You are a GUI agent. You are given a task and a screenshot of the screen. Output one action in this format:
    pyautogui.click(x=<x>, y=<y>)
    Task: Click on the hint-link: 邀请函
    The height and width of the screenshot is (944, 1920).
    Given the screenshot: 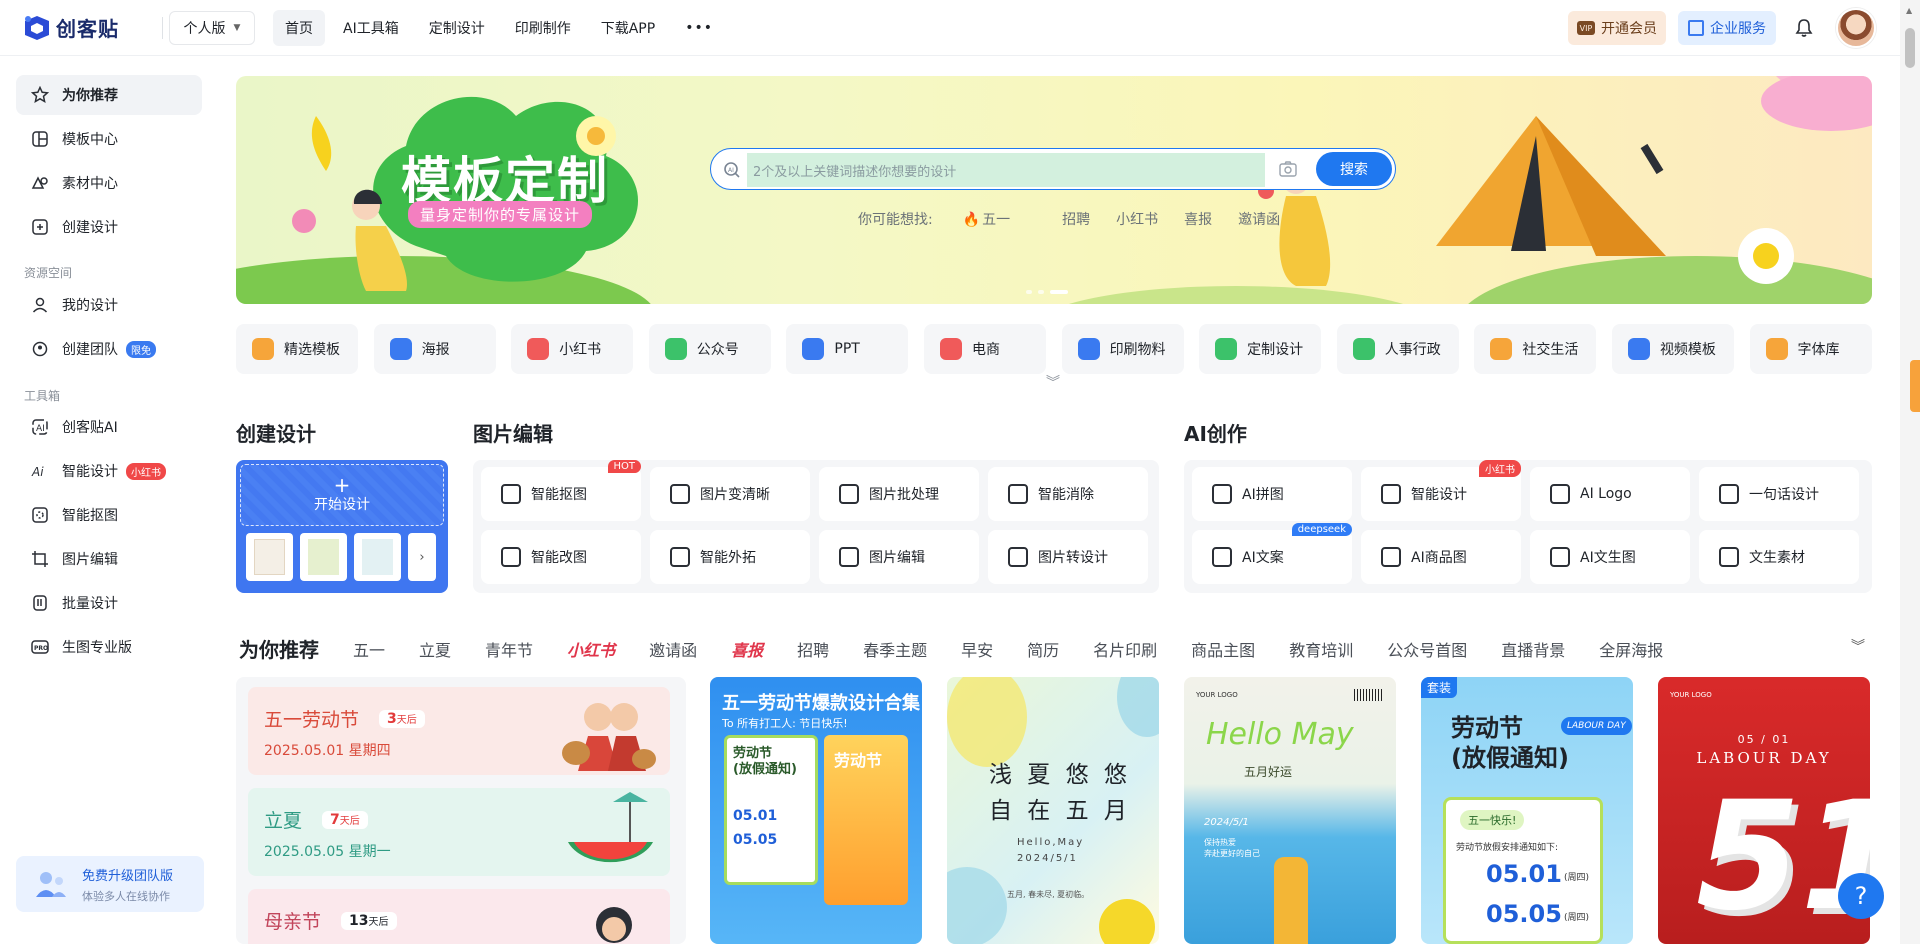 What is the action you would take?
    pyautogui.click(x=1259, y=219)
    